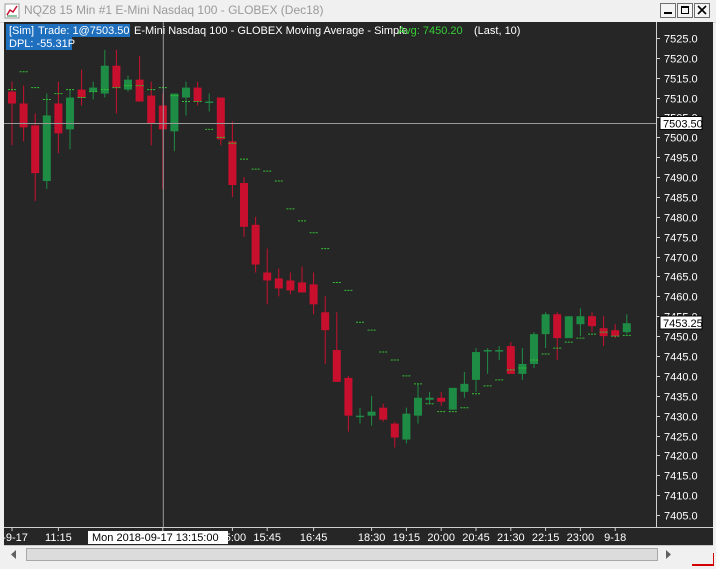 The width and height of the screenshot is (716, 569). I want to click on price-tick-label: 7430.0, so click(681, 418).